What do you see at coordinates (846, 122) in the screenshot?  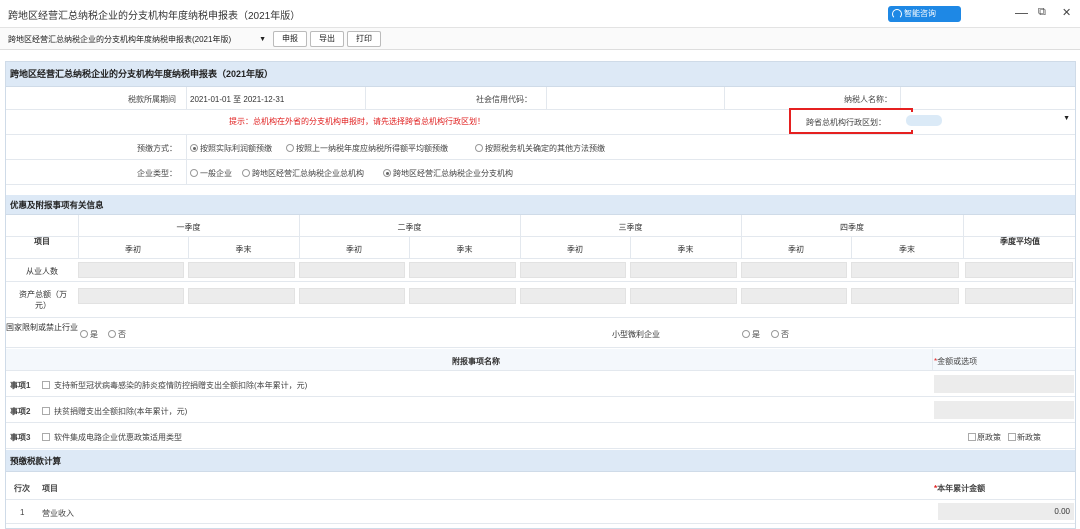 I see `region-label: 跨省总机构行政区划：` at bounding box center [846, 122].